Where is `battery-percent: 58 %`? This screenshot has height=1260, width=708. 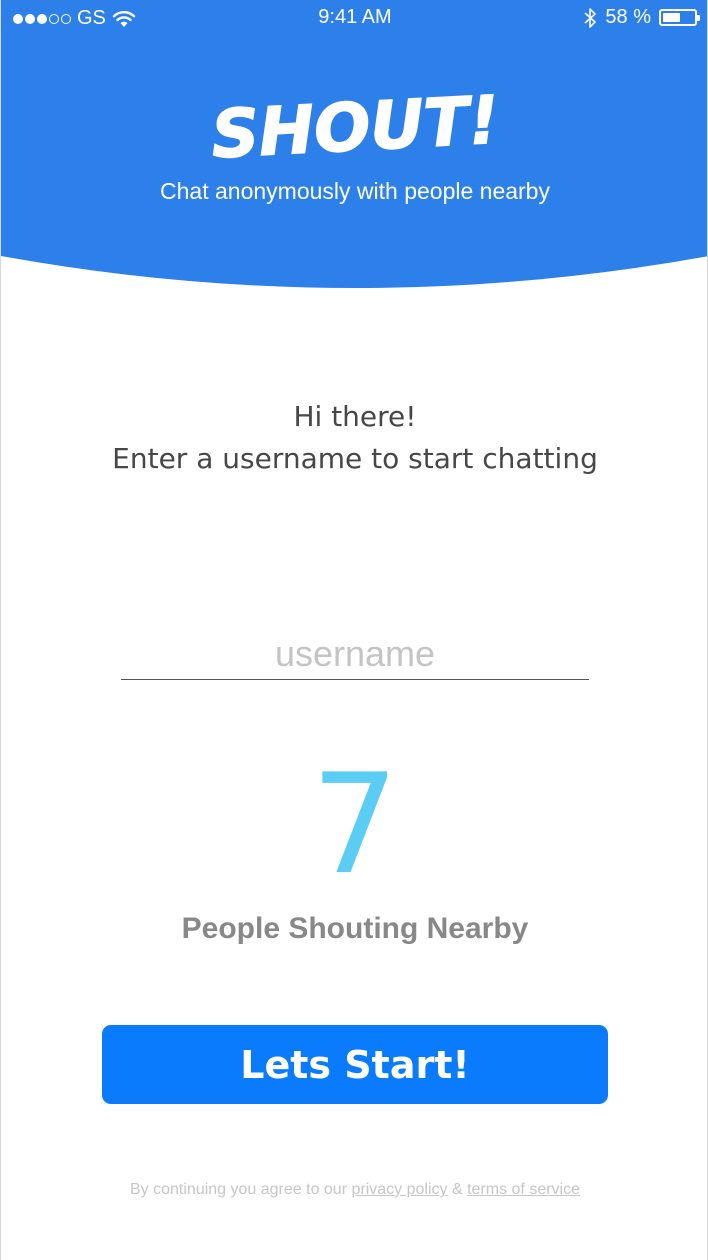 battery-percent: 58 % is located at coordinates (628, 17).